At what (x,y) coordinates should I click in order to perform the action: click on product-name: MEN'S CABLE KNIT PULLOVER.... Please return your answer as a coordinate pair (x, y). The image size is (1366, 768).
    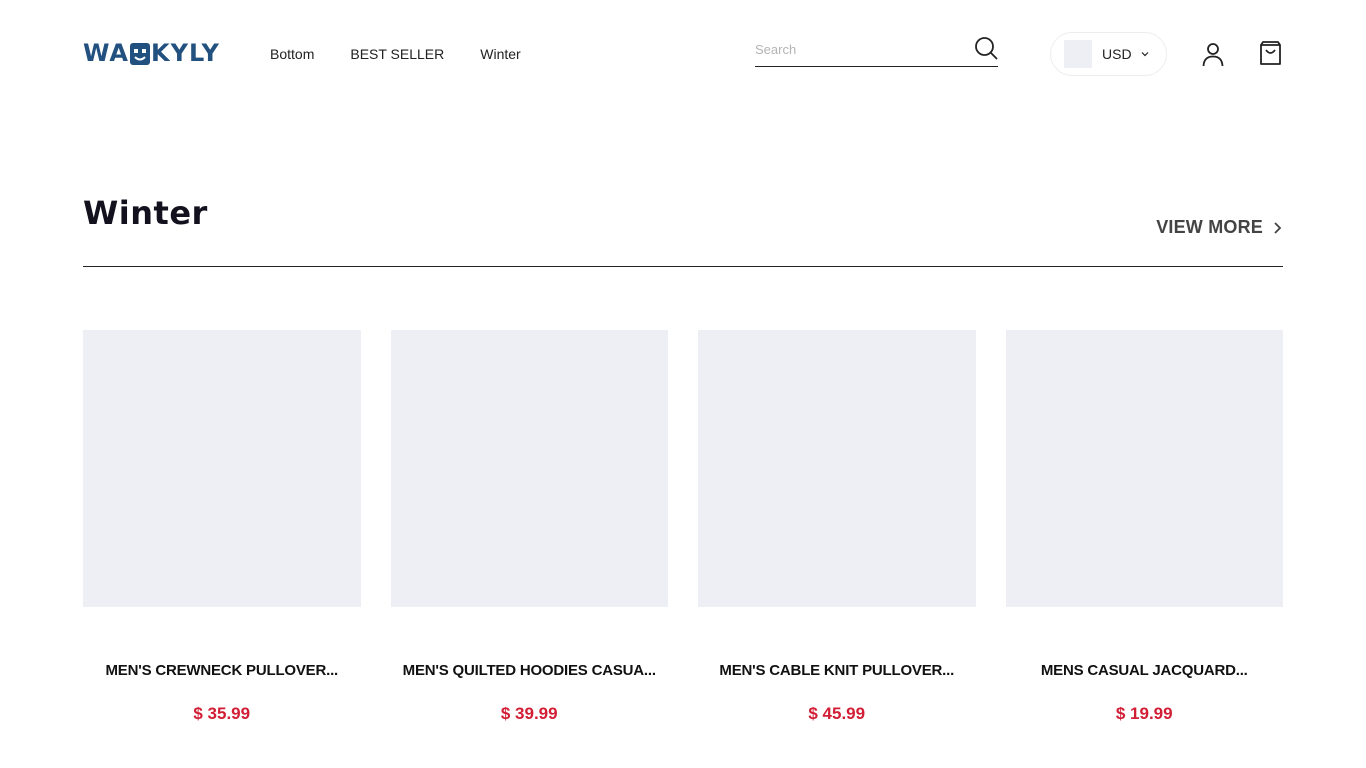
    Looking at the image, I should click on (837, 670).